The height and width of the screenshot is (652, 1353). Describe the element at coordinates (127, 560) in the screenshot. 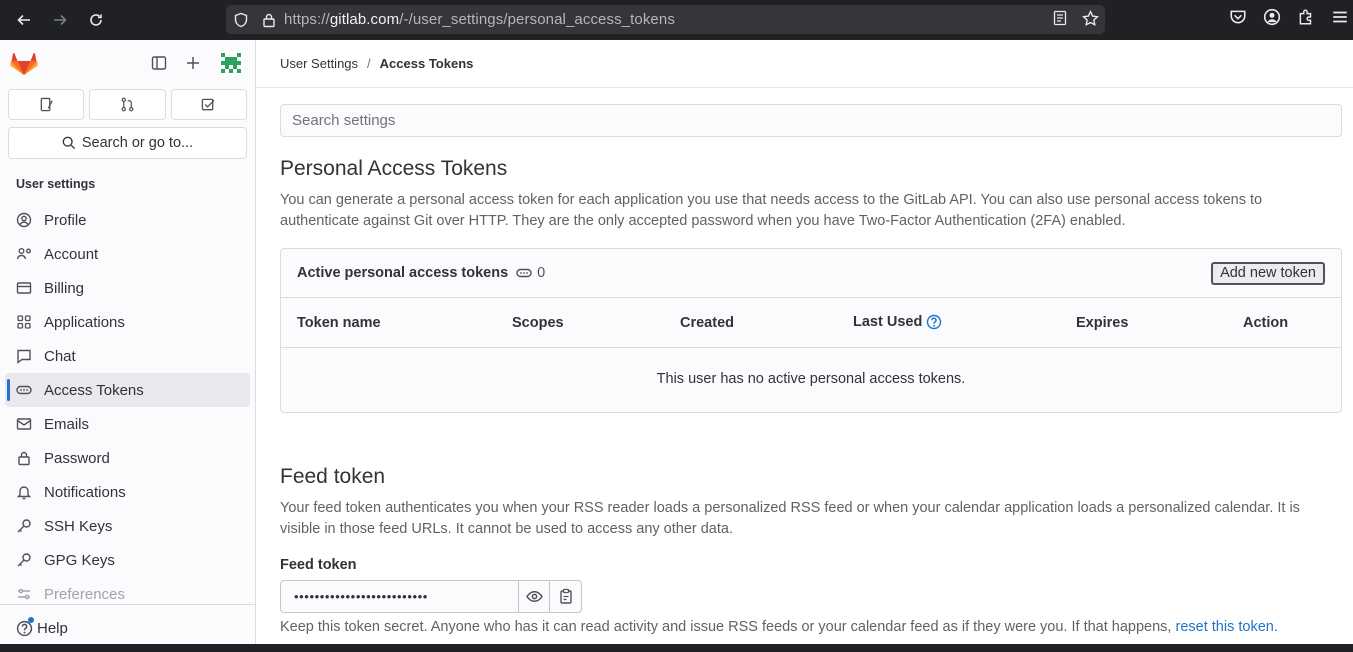

I see `sidebar-item-gpg-keys: GPG Keys` at that location.